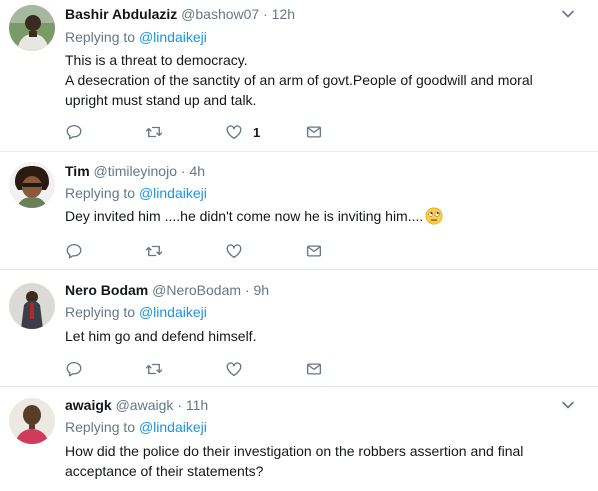  I want to click on display-name: awaigk, so click(88, 405).